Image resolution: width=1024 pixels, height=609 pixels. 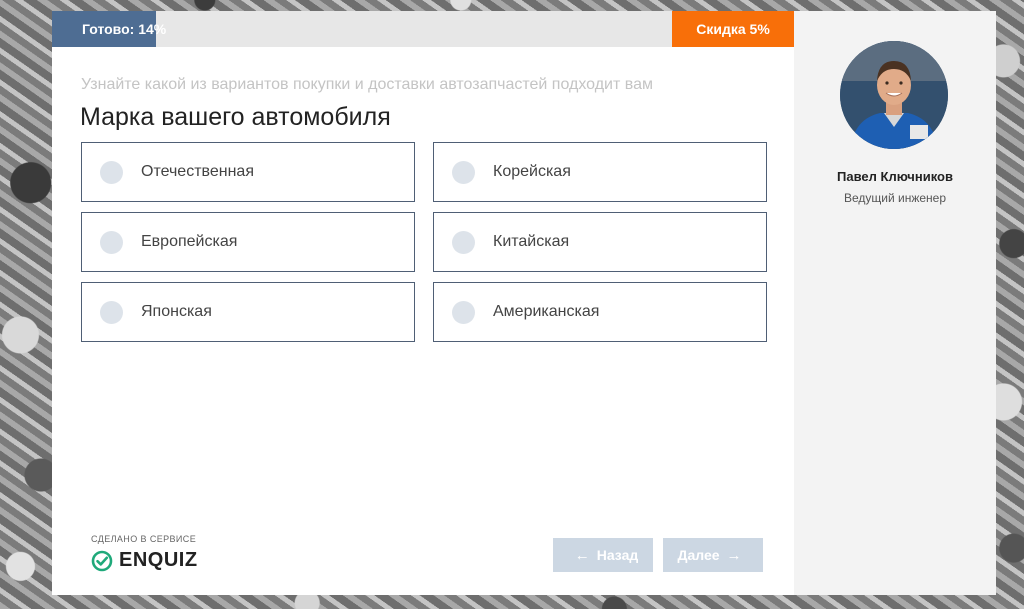 I want to click on consultant-name: Павел Ключников, so click(x=895, y=176).